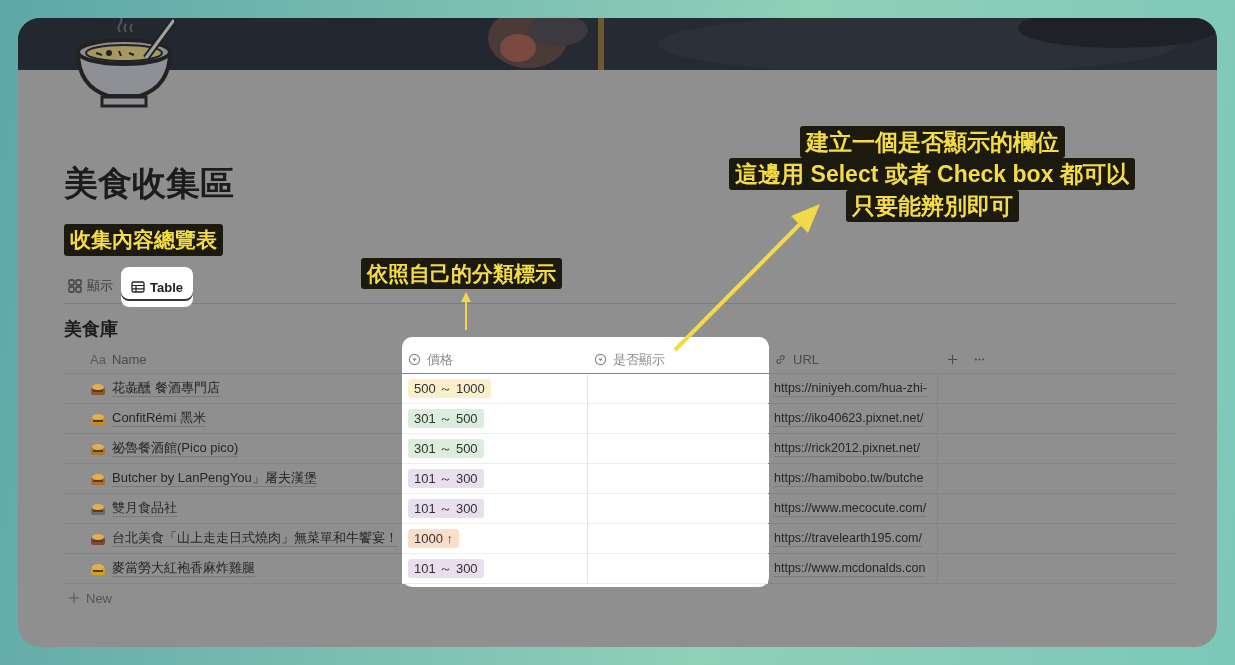 The image size is (1235, 665). What do you see at coordinates (144, 508) in the screenshot?
I see `row-name: 雙月食品社` at bounding box center [144, 508].